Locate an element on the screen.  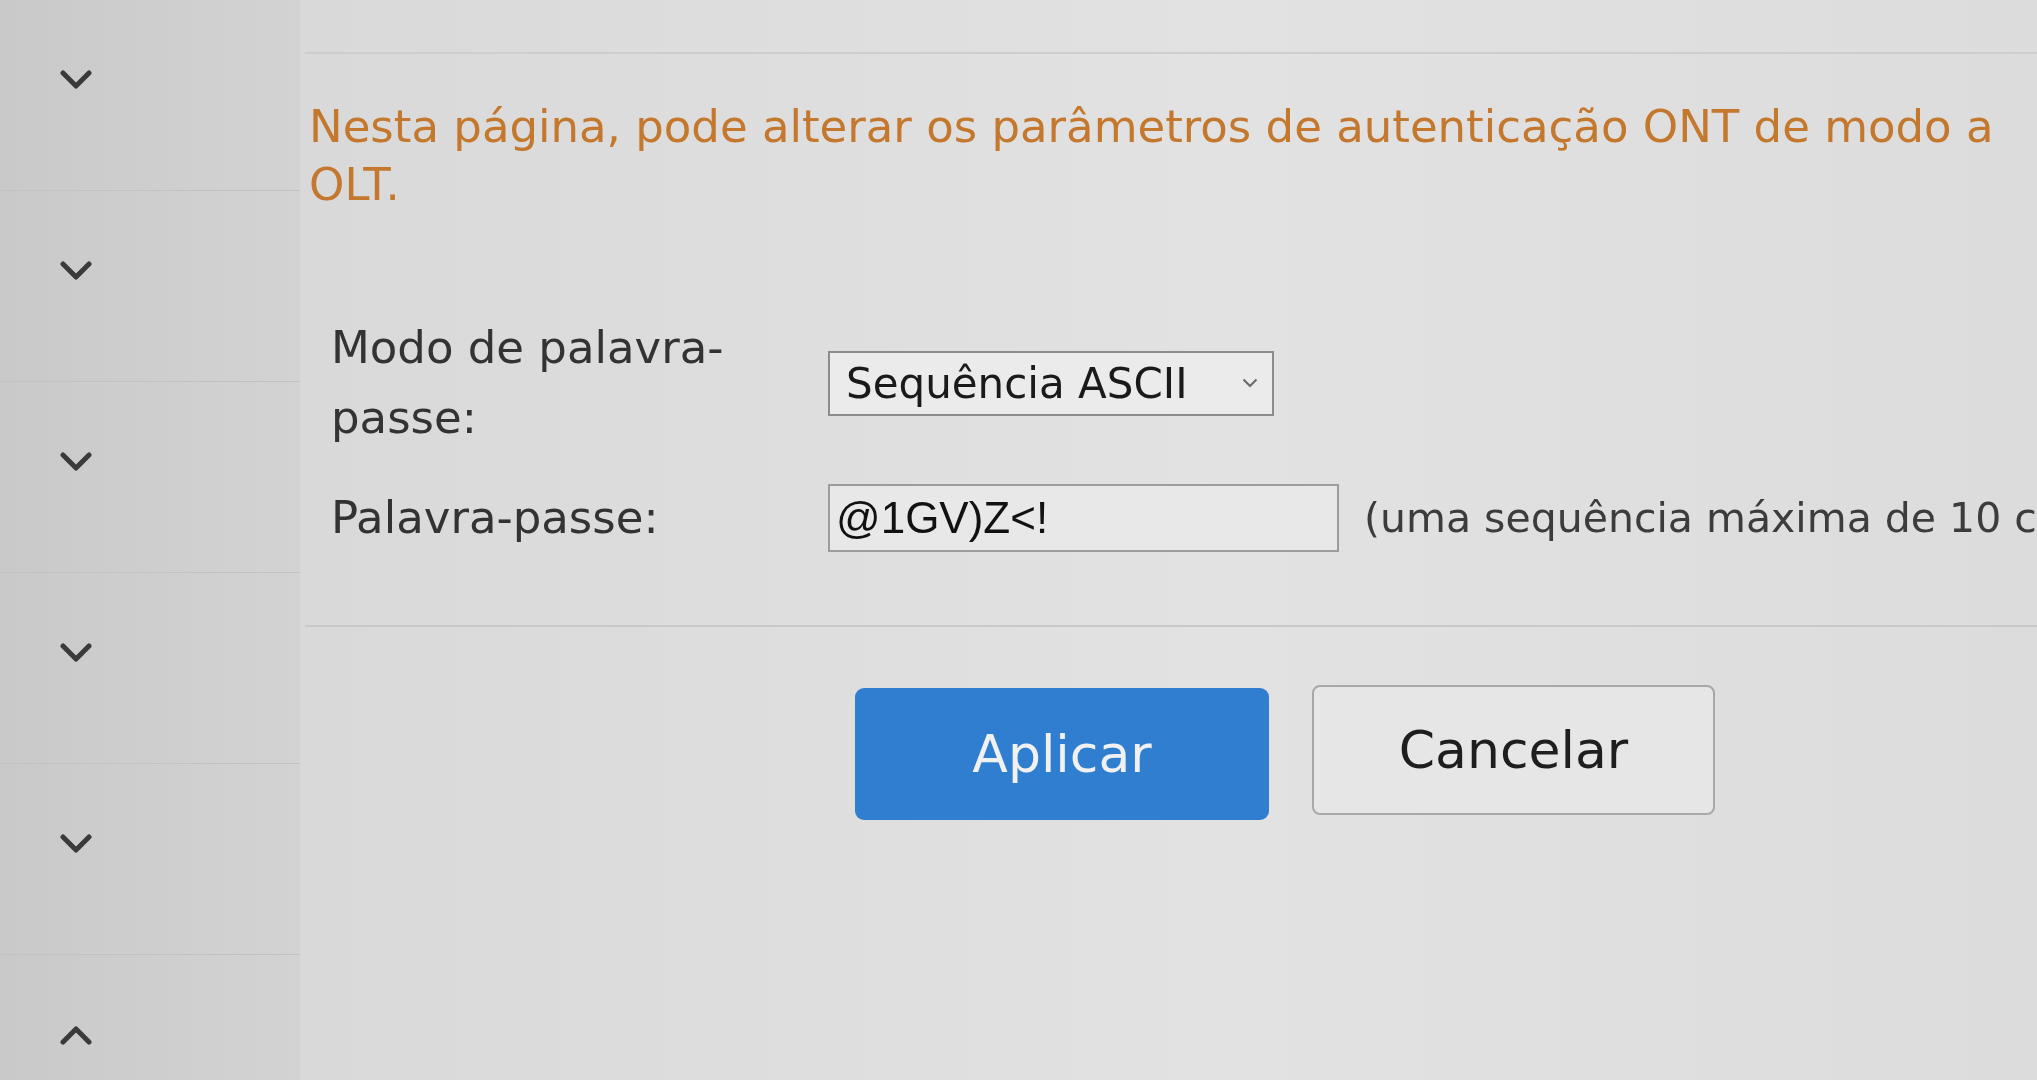
intro-text: Nesta página, pode alterar os parâmetros de autenticação ONT de modo a OLT. is located at coordinates (1152, 156).